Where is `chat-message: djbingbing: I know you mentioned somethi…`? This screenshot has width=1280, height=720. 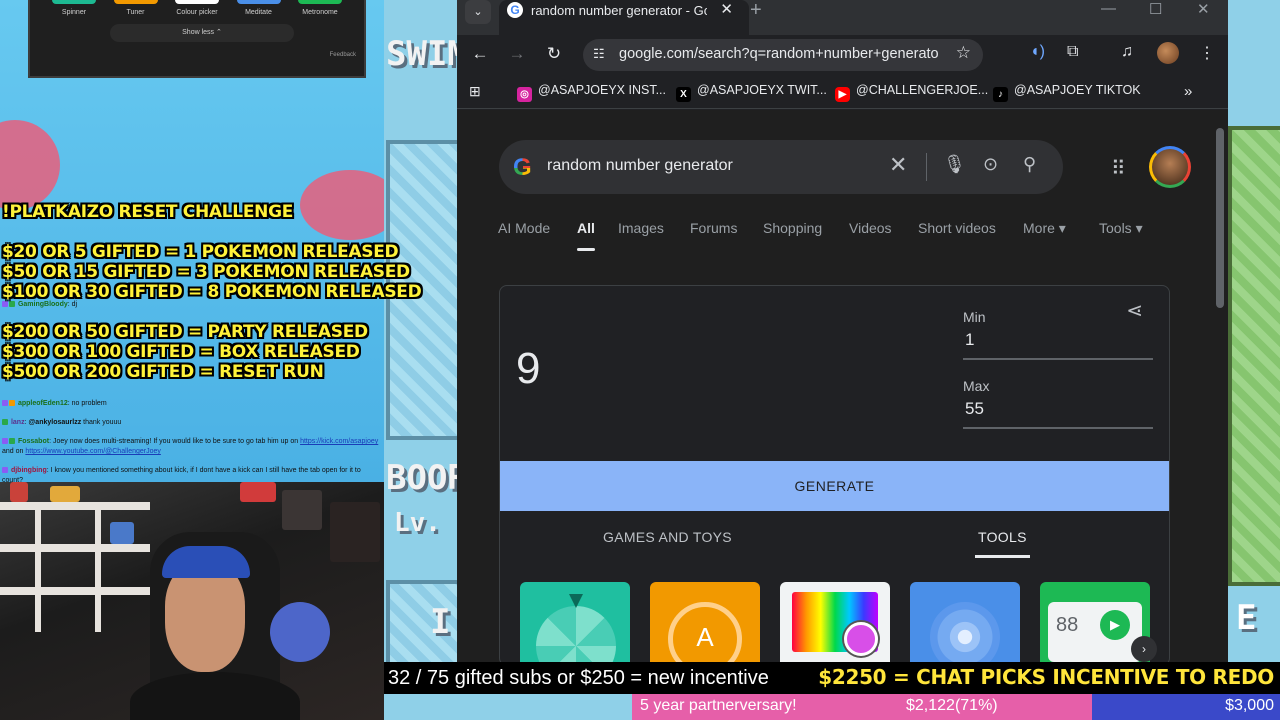
chat-message: djbingbing: I know you mentioned somethi… is located at coordinates (181, 475).